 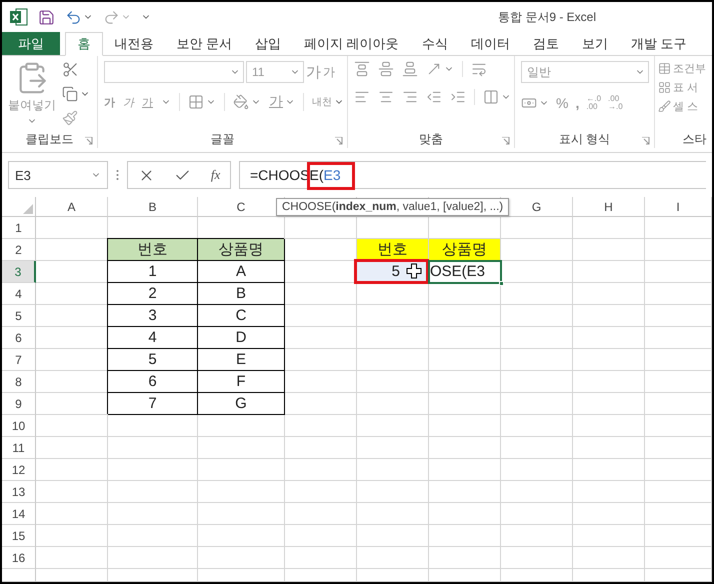 I want to click on table-cell: 6, so click(x=153, y=382).